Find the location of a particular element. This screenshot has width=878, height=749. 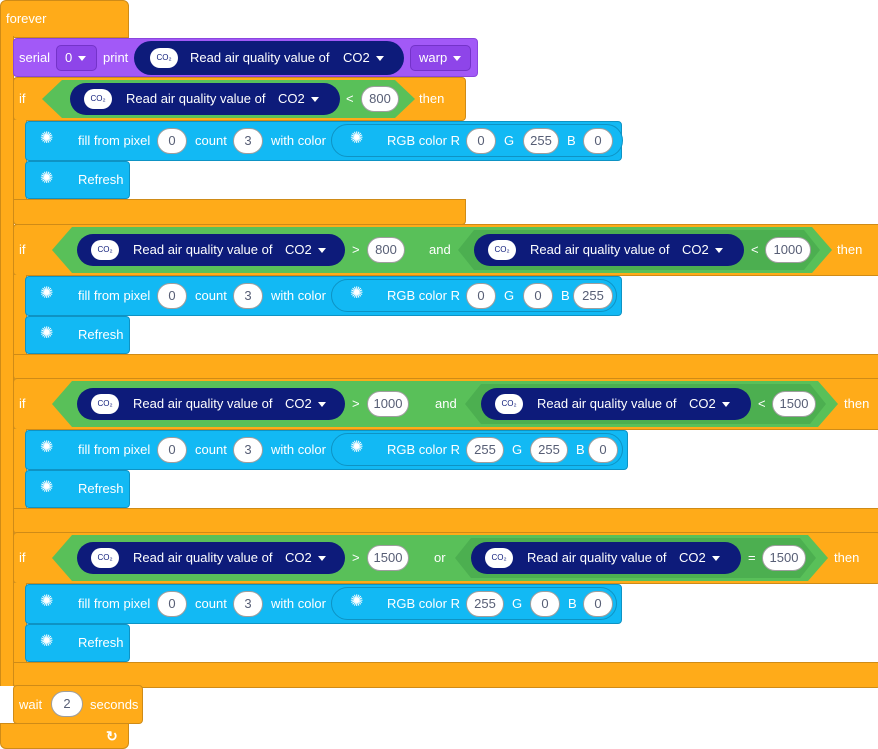

loop-arrow-icon: ↻ is located at coordinates (112, 736).